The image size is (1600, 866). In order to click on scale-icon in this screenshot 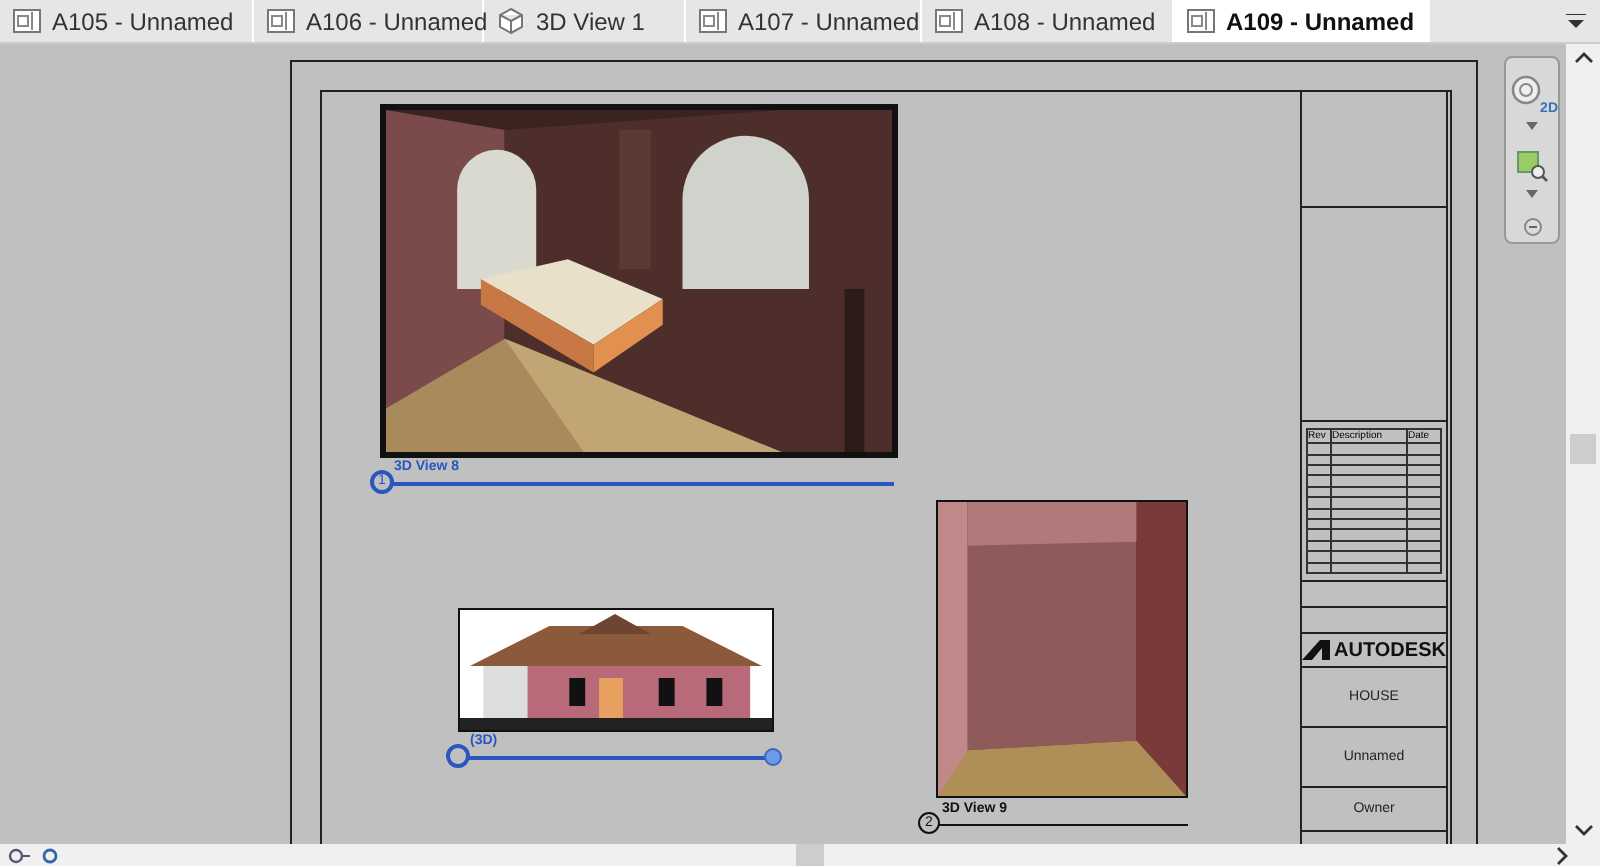, I will do `click(20, 855)`.